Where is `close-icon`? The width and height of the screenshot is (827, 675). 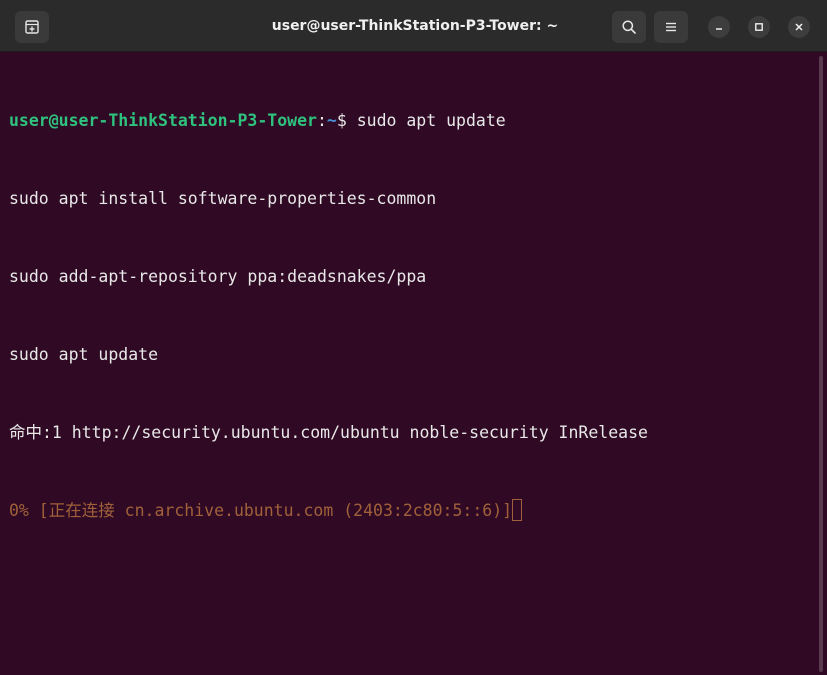 close-icon is located at coordinates (799, 27).